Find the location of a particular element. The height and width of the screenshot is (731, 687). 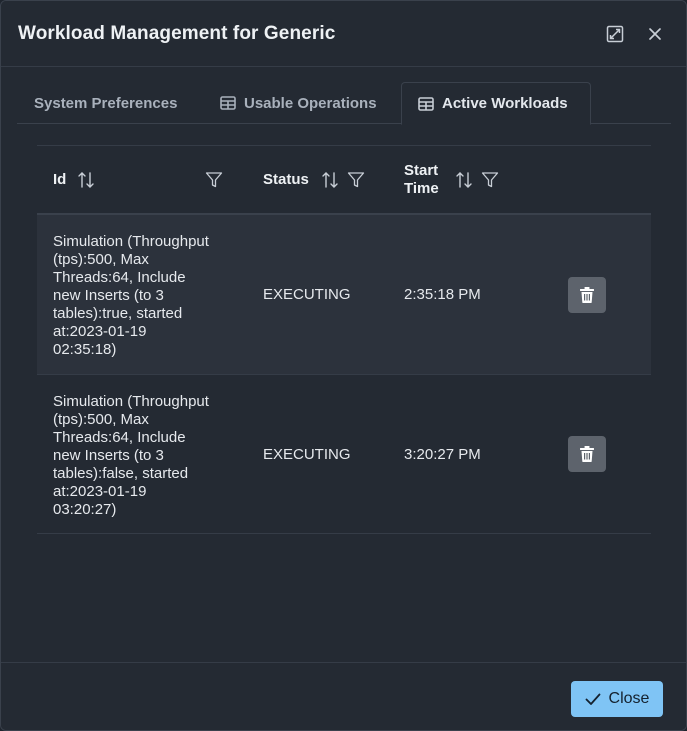

dialog-footer: Close is located at coordinates (343, 696).